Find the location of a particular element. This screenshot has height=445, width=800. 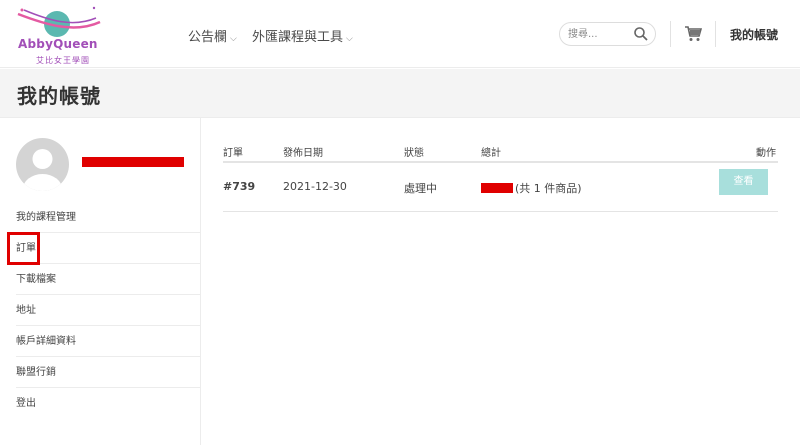

column-header-status: 狀態 is located at coordinates (414, 153).